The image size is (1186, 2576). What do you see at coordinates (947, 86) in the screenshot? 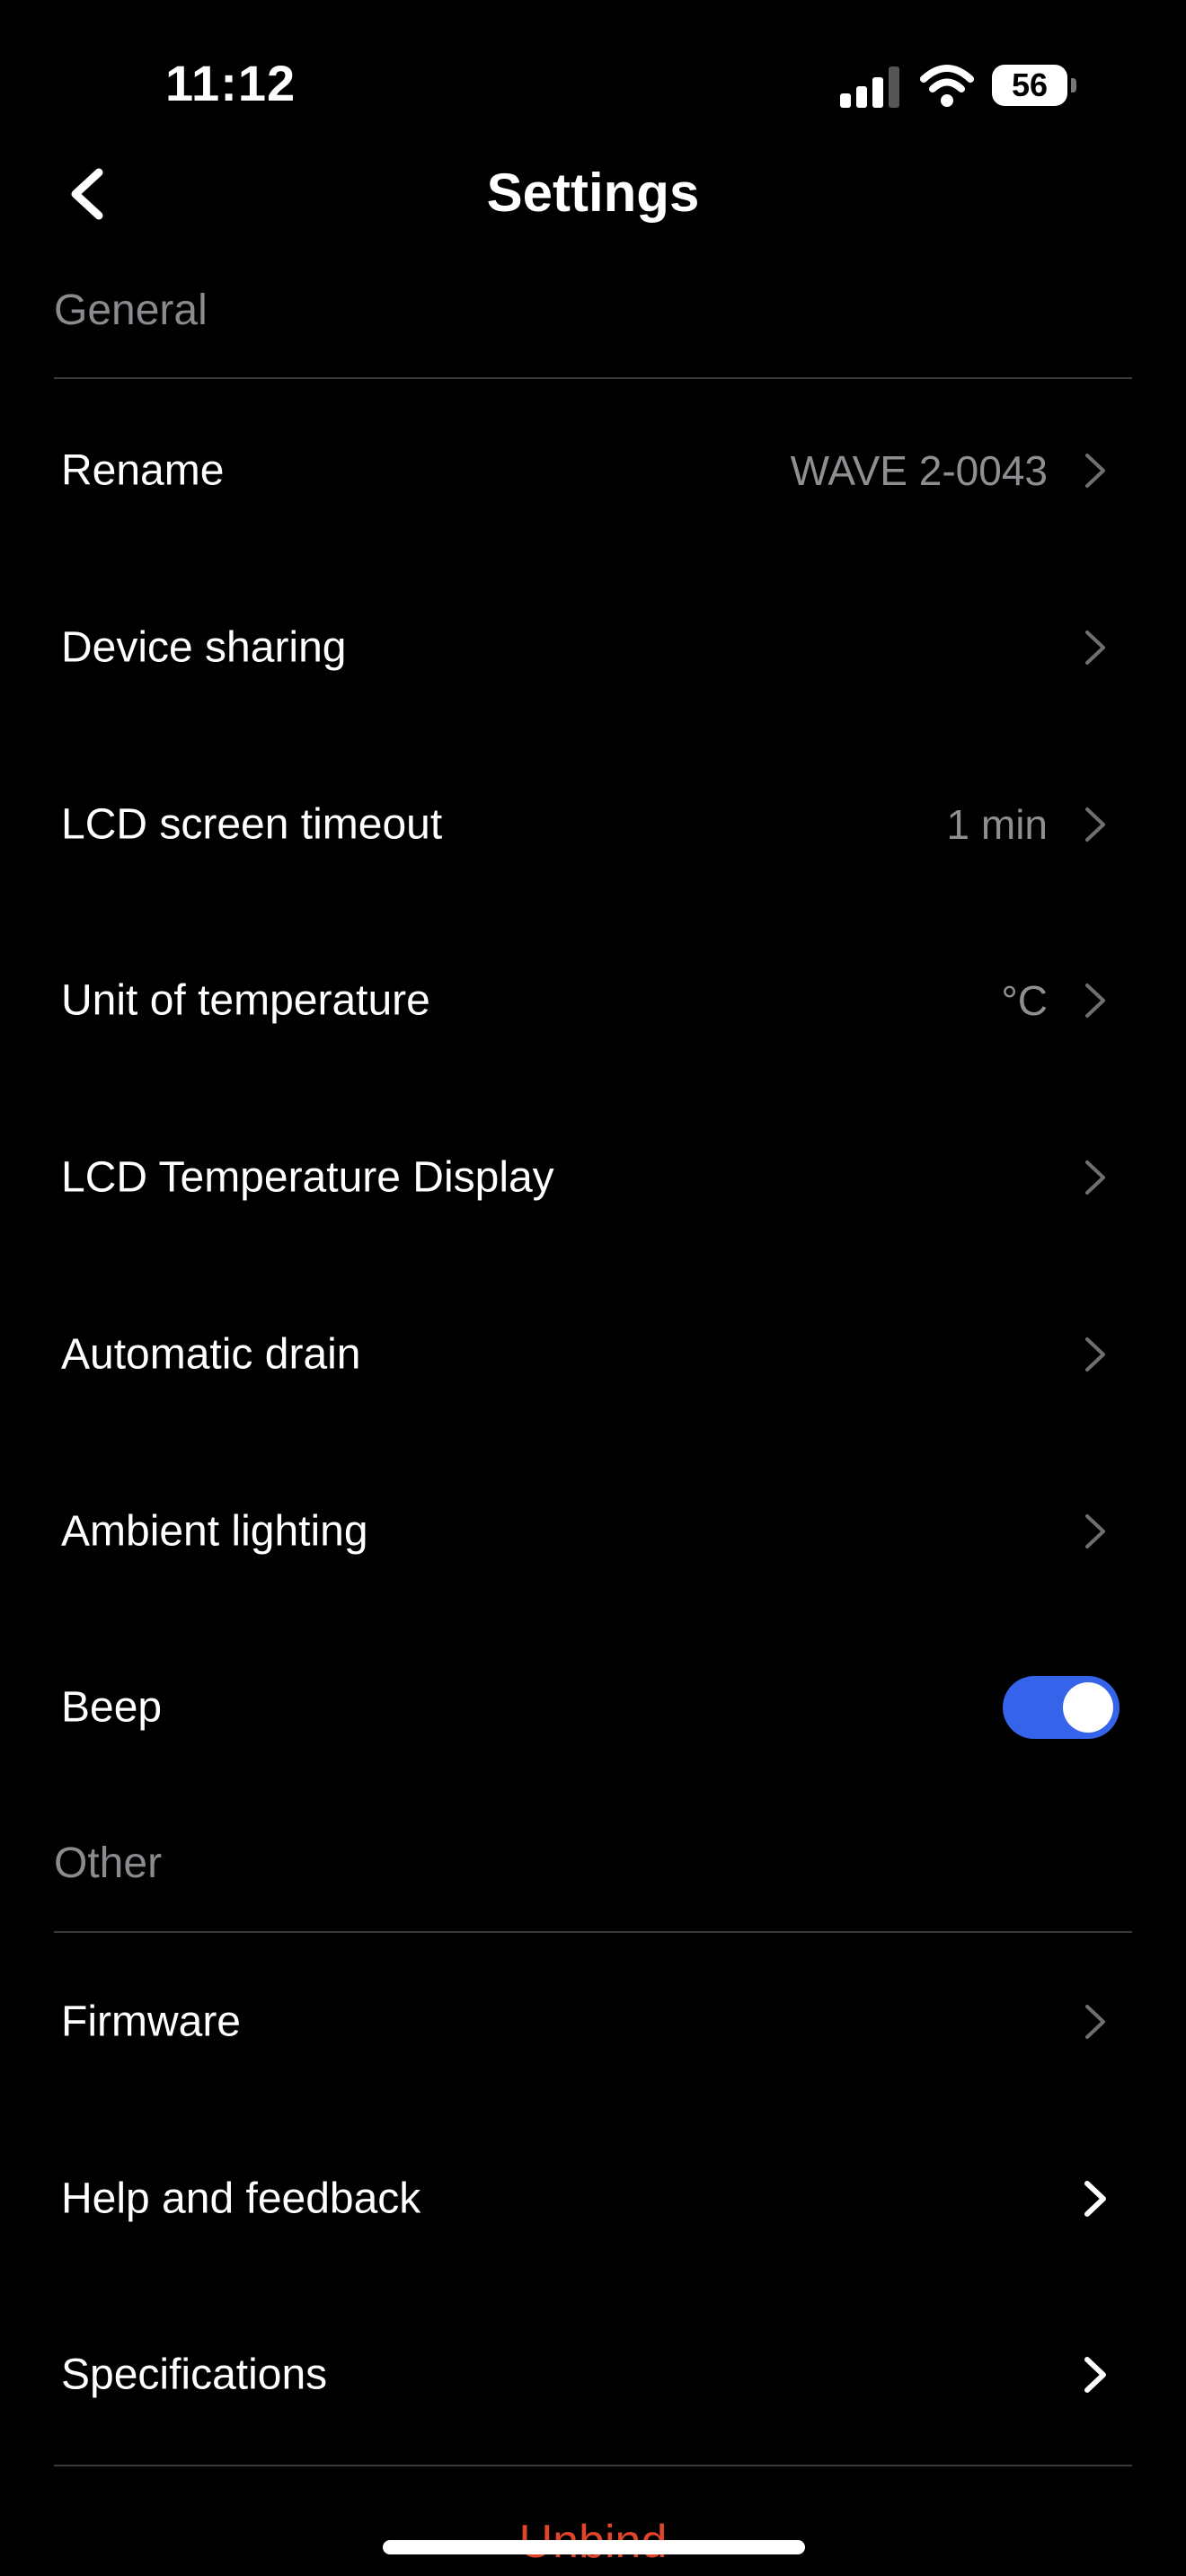
I see `wifi-icon` at bounding box center [947, 86].